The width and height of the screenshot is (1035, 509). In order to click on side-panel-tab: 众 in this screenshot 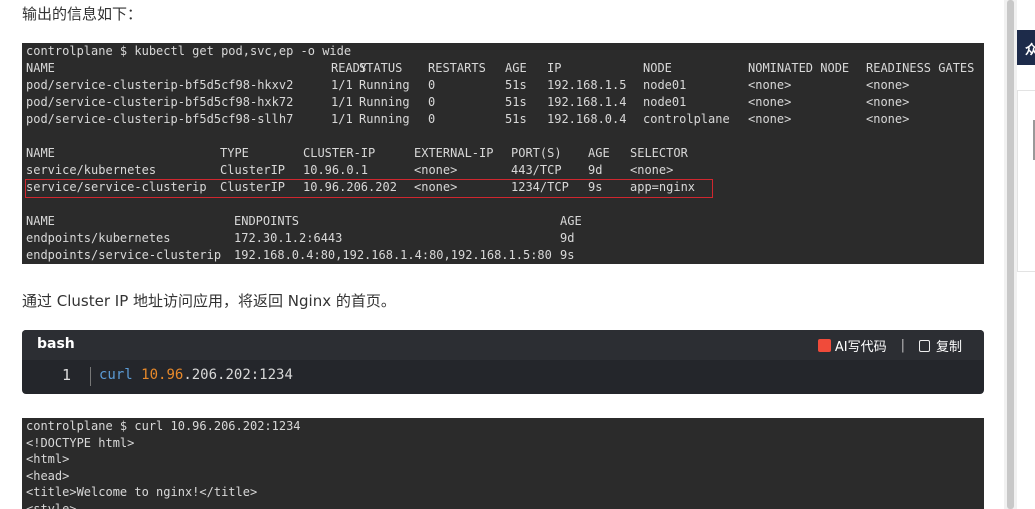, I will do `click(1026, 47)`.